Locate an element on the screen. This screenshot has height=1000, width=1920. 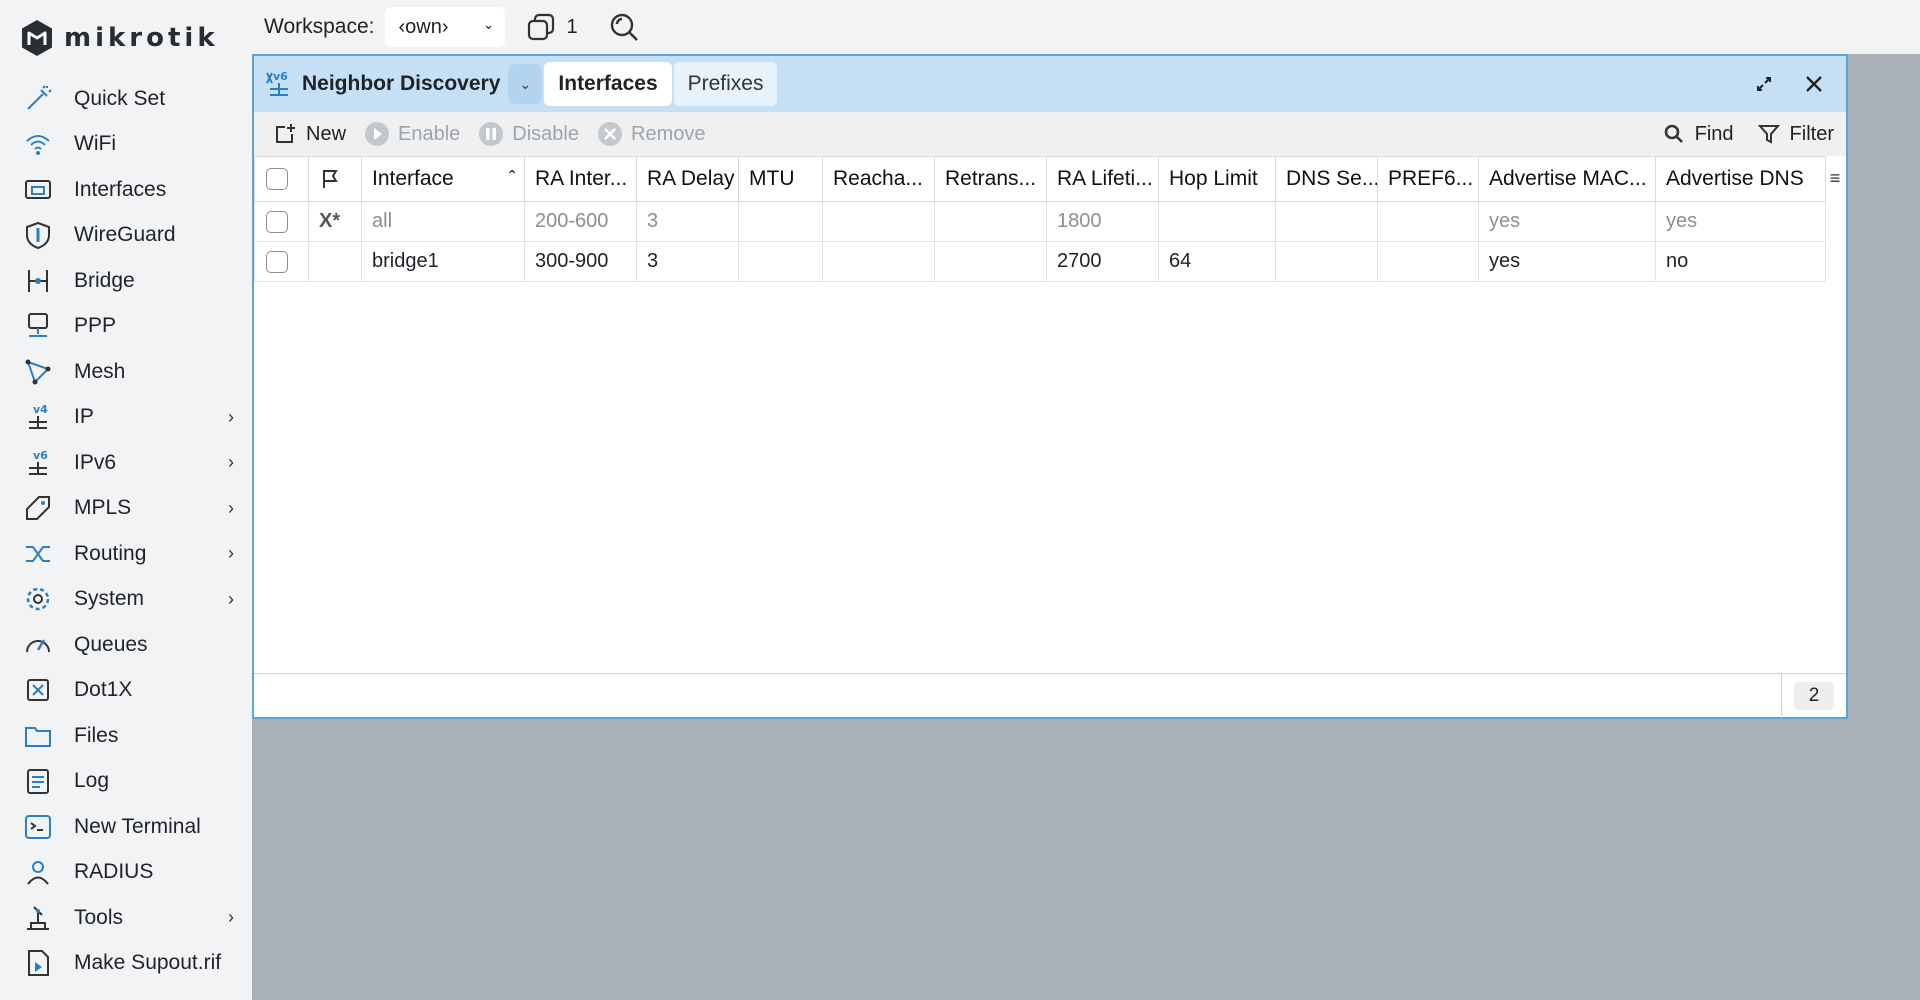
sidebar-item-queues: Queues is located at coordinates (126, 645).